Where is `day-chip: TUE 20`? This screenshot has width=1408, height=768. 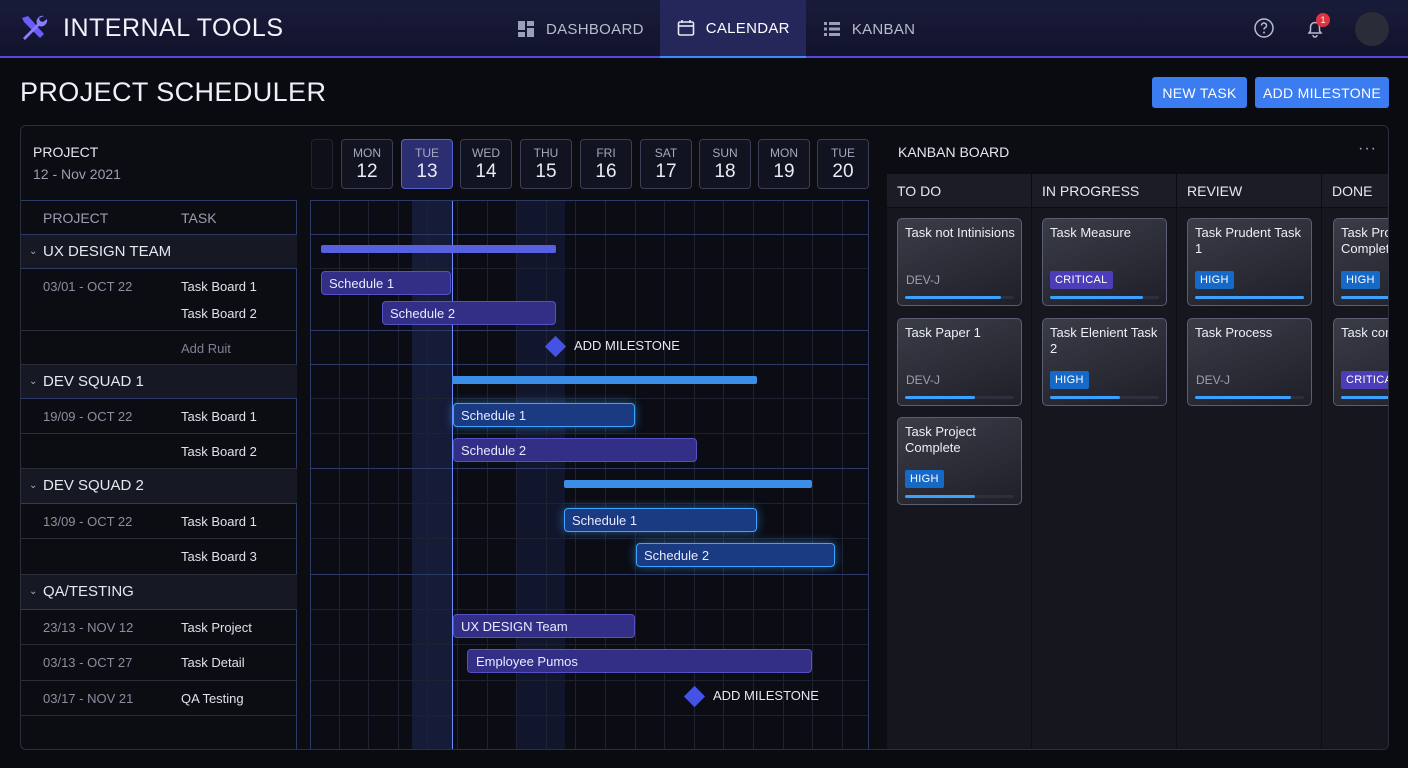 day-chip: TUE 20 is located at coordinates (843, 164).